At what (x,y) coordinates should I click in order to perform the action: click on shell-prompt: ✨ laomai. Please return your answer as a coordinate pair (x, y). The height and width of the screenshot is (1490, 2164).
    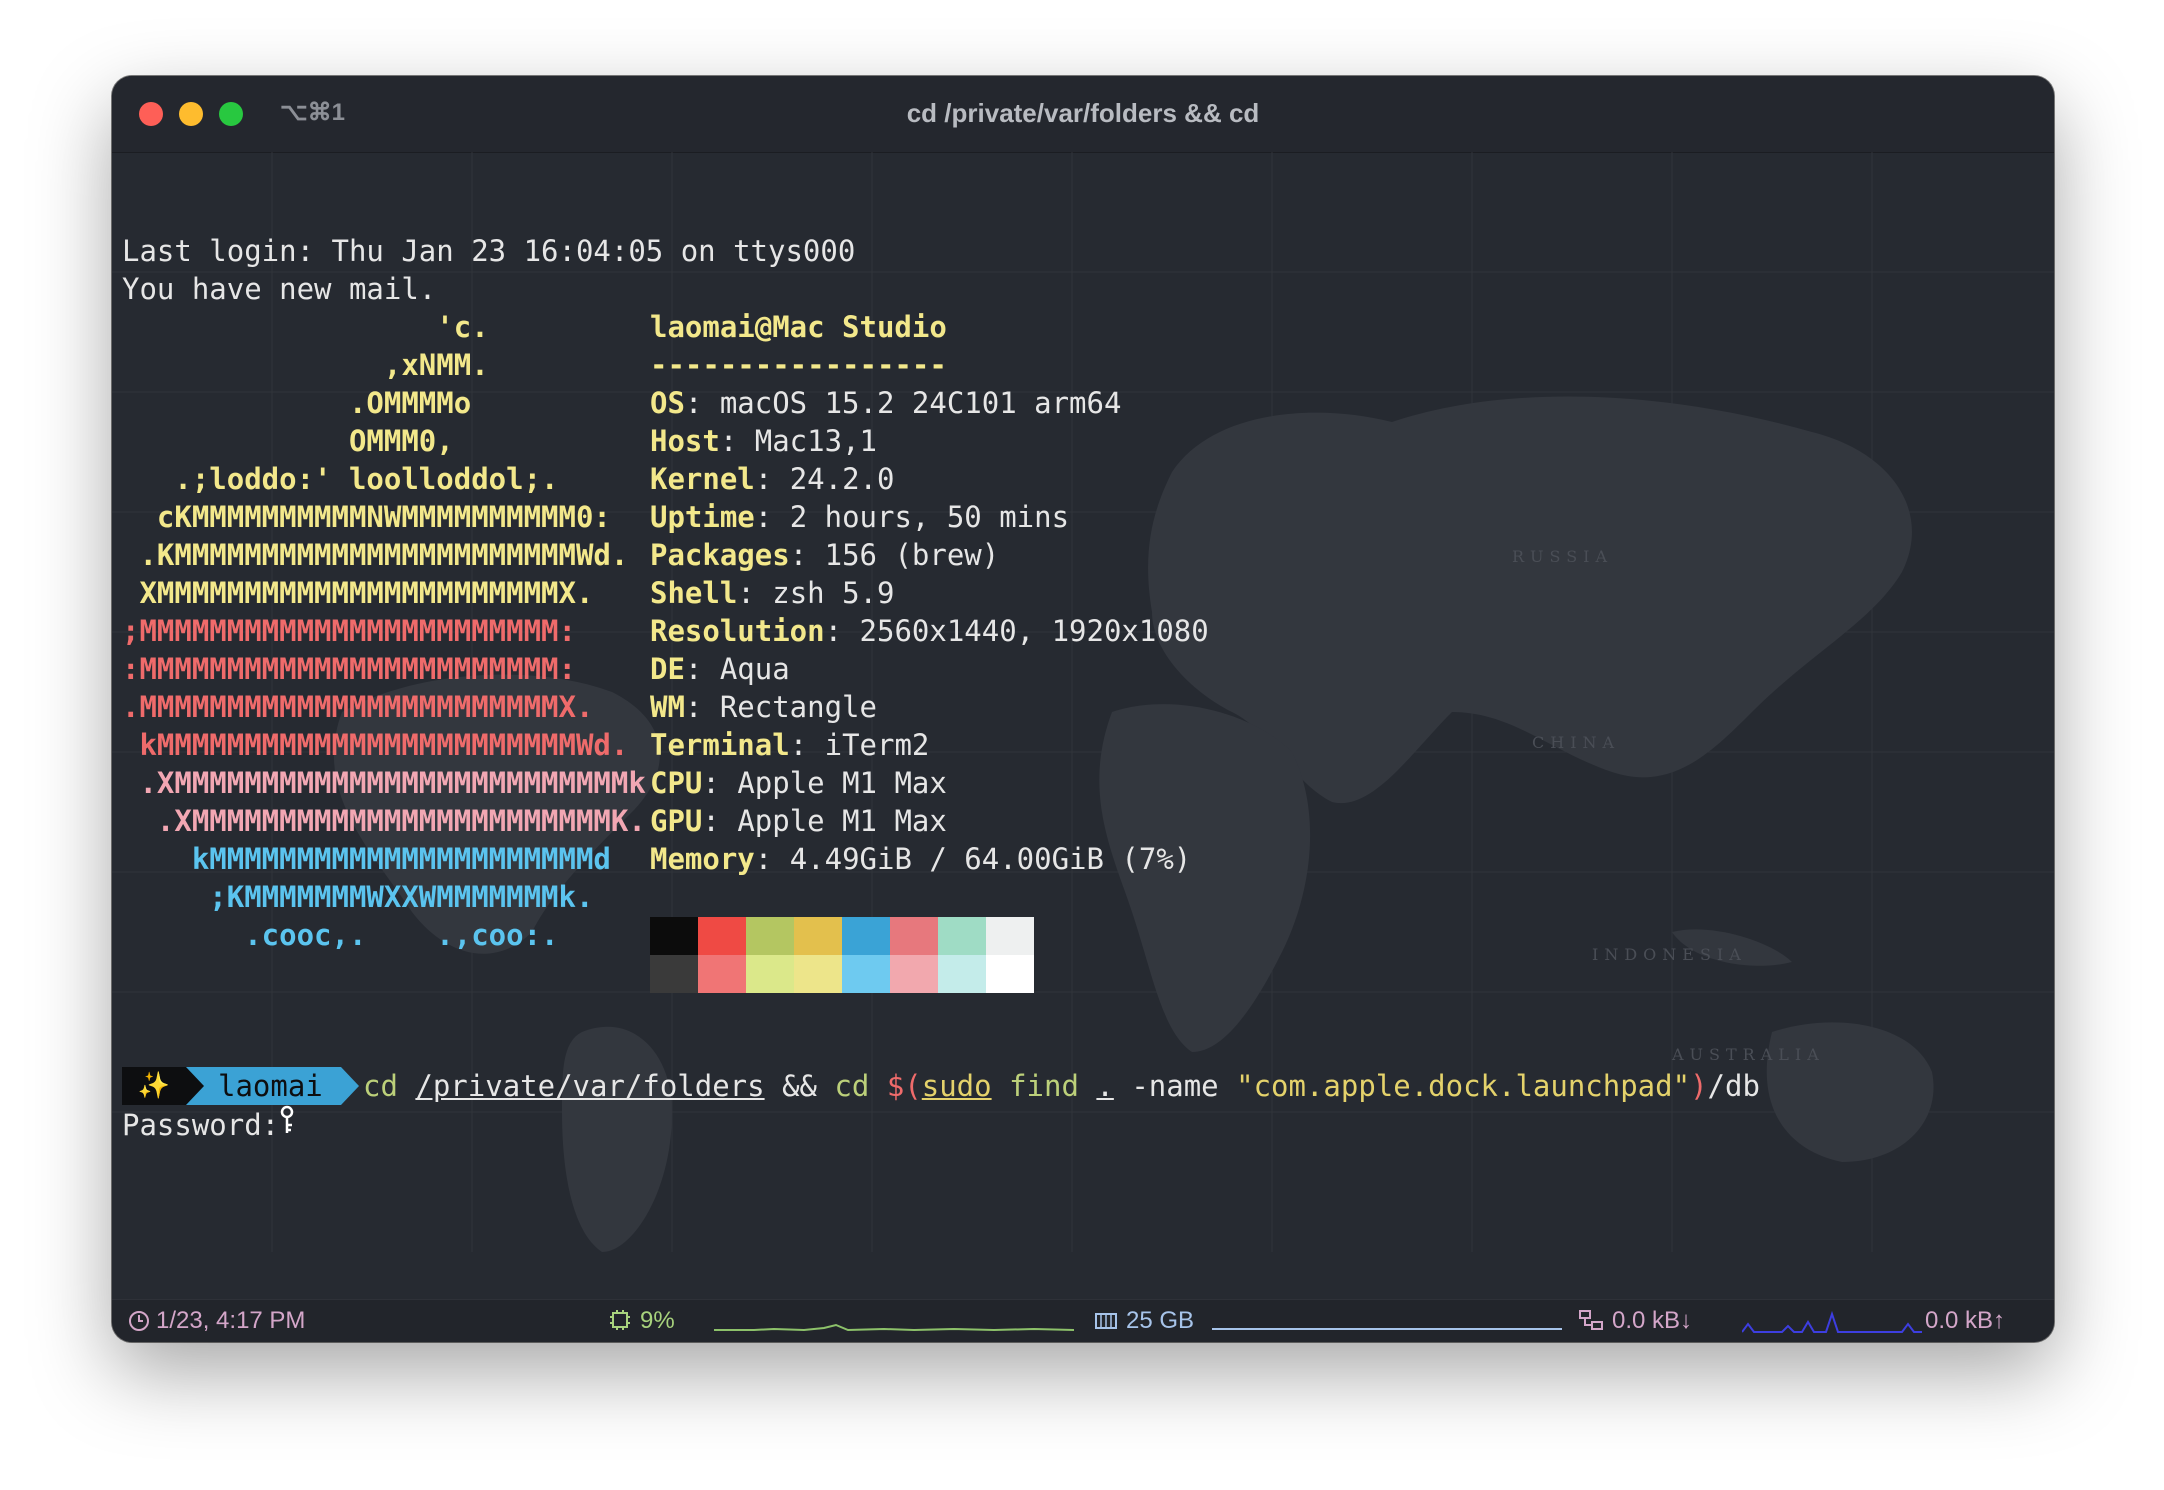
    Looking at the image, I should click on (240, 1086).